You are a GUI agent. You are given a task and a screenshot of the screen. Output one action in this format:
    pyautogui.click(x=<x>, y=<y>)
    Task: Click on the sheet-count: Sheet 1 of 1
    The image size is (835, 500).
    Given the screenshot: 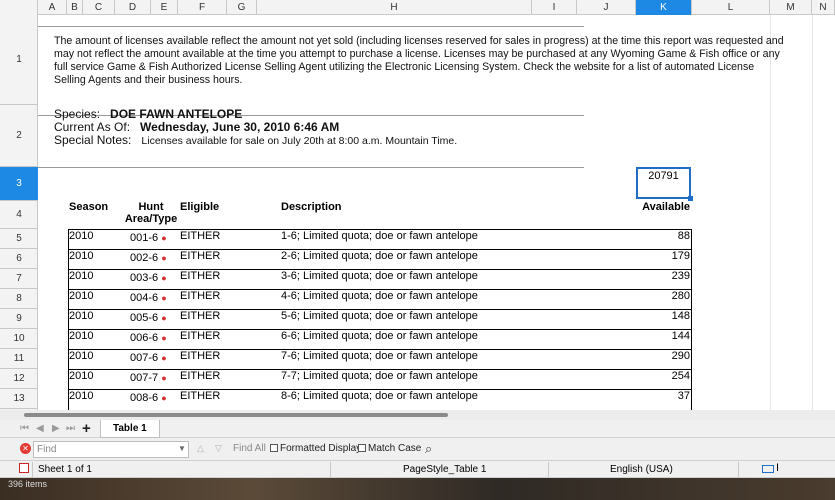 What is the action you would take?
    pyautogui.click(x=65, y=469)
    